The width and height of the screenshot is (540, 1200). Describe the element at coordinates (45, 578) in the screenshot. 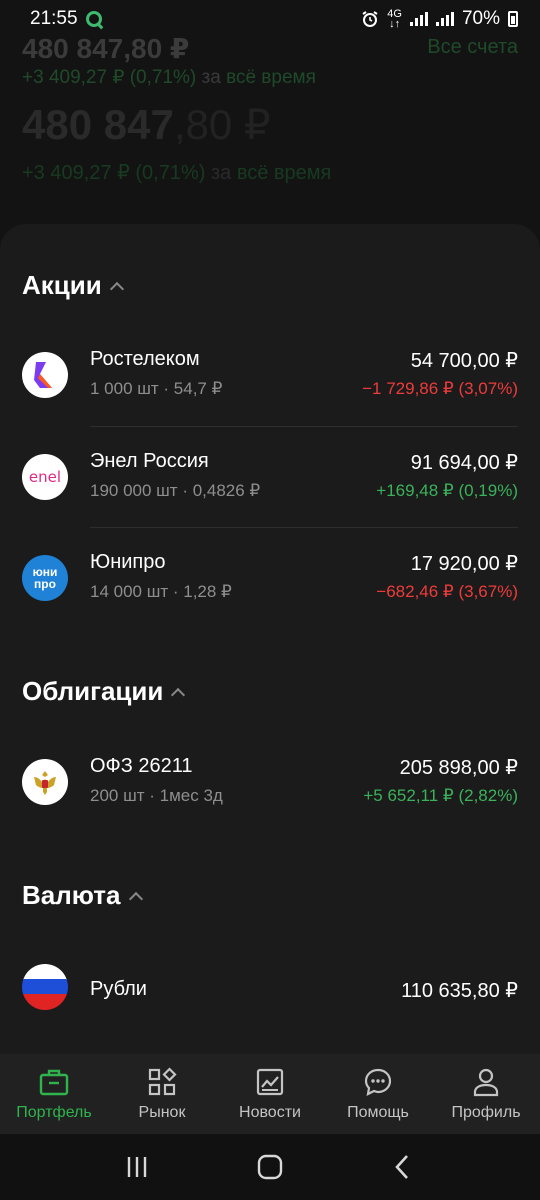

I see `unipro-logo: юни про` at that location.